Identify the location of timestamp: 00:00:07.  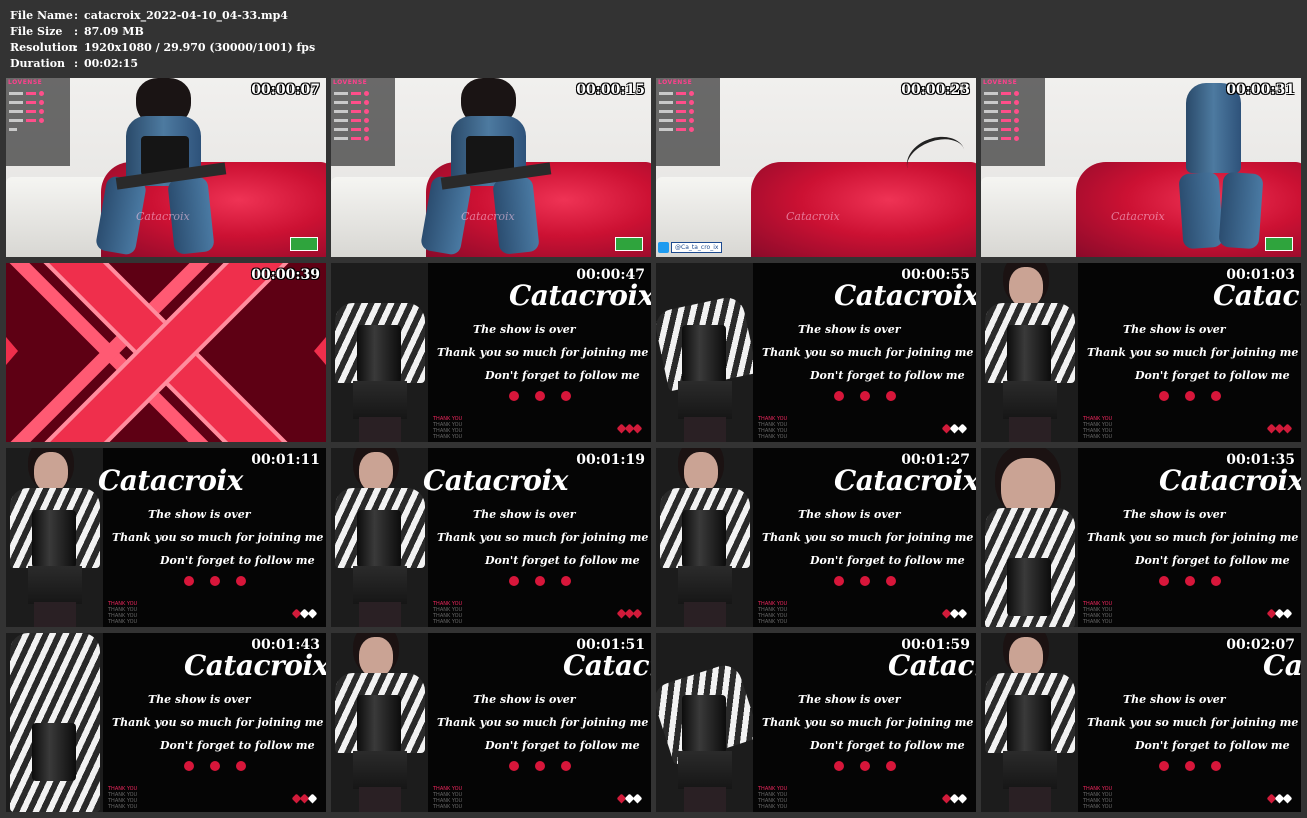
(285, 90).